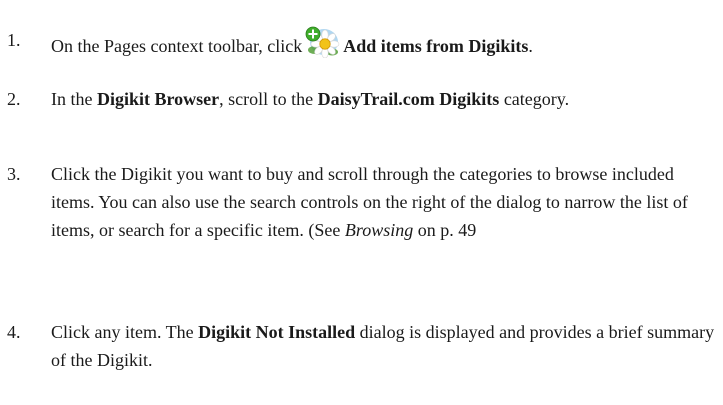 The height and width of the screenshot is (405, 723). Describe the element at coordinates (530, 46) in the screenshot. I see `step-1-end: .` at that location.